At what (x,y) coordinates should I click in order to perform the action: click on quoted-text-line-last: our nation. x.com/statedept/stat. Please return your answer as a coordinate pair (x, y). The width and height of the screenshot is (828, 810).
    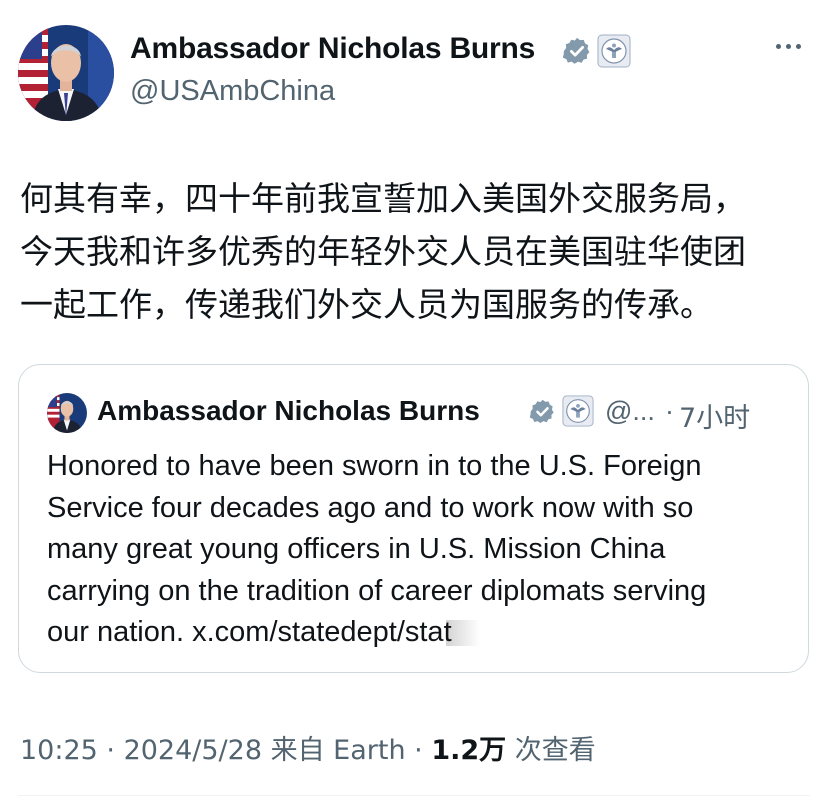
    Looking at the image, I should click on (422, 633).